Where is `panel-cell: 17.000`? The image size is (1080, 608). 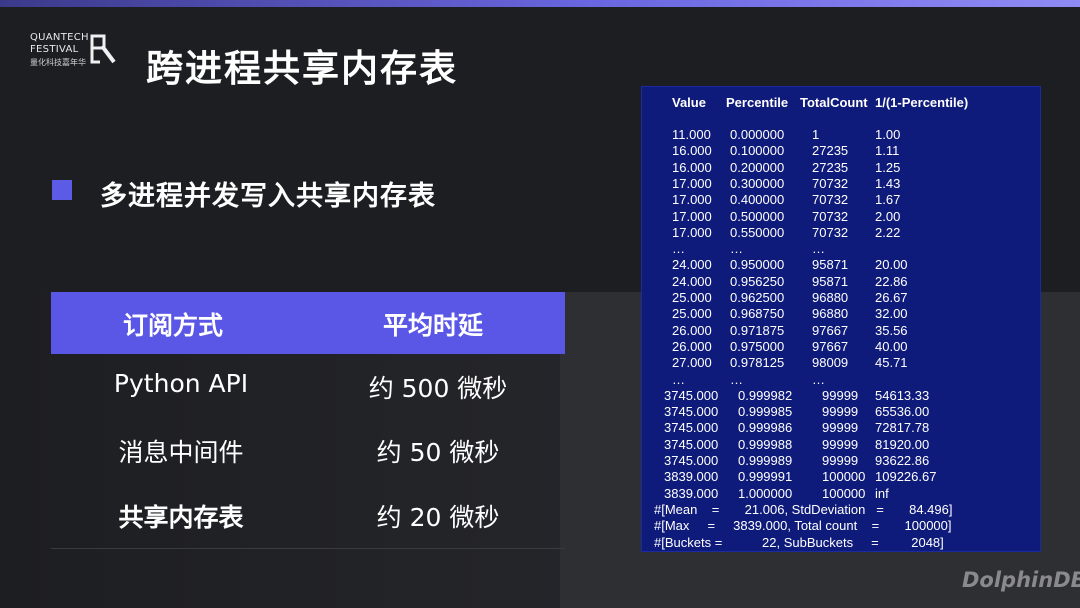
panel-cell: 17.000 is located at coordinates (692, 232).